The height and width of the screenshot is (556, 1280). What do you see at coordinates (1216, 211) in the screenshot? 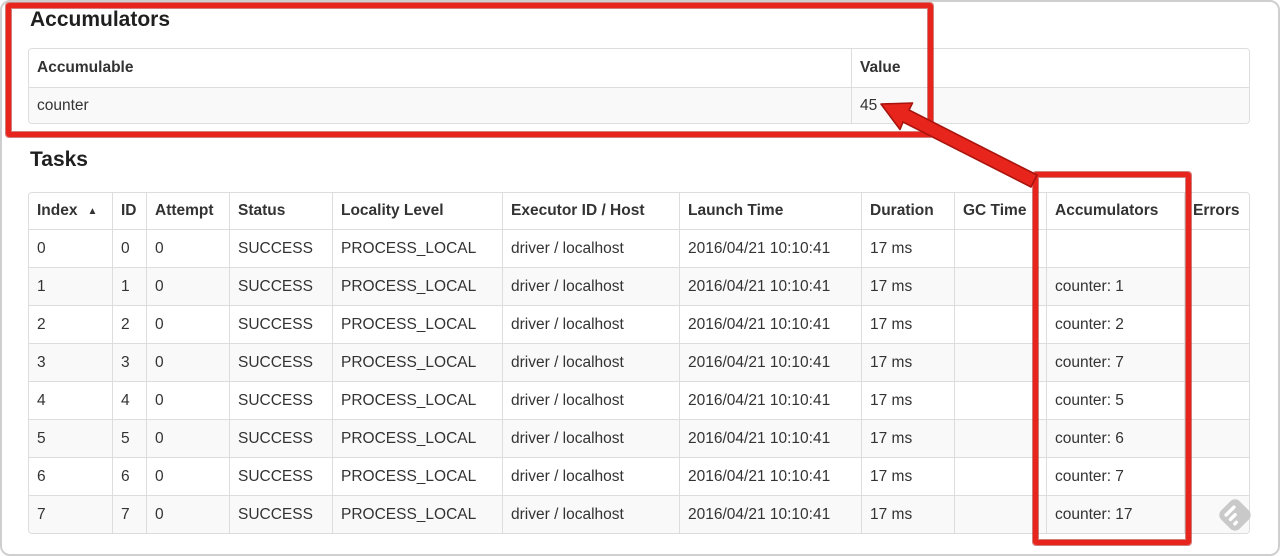
I see `tasks-header-errors: Errors` at bounding box center [1216, 211].